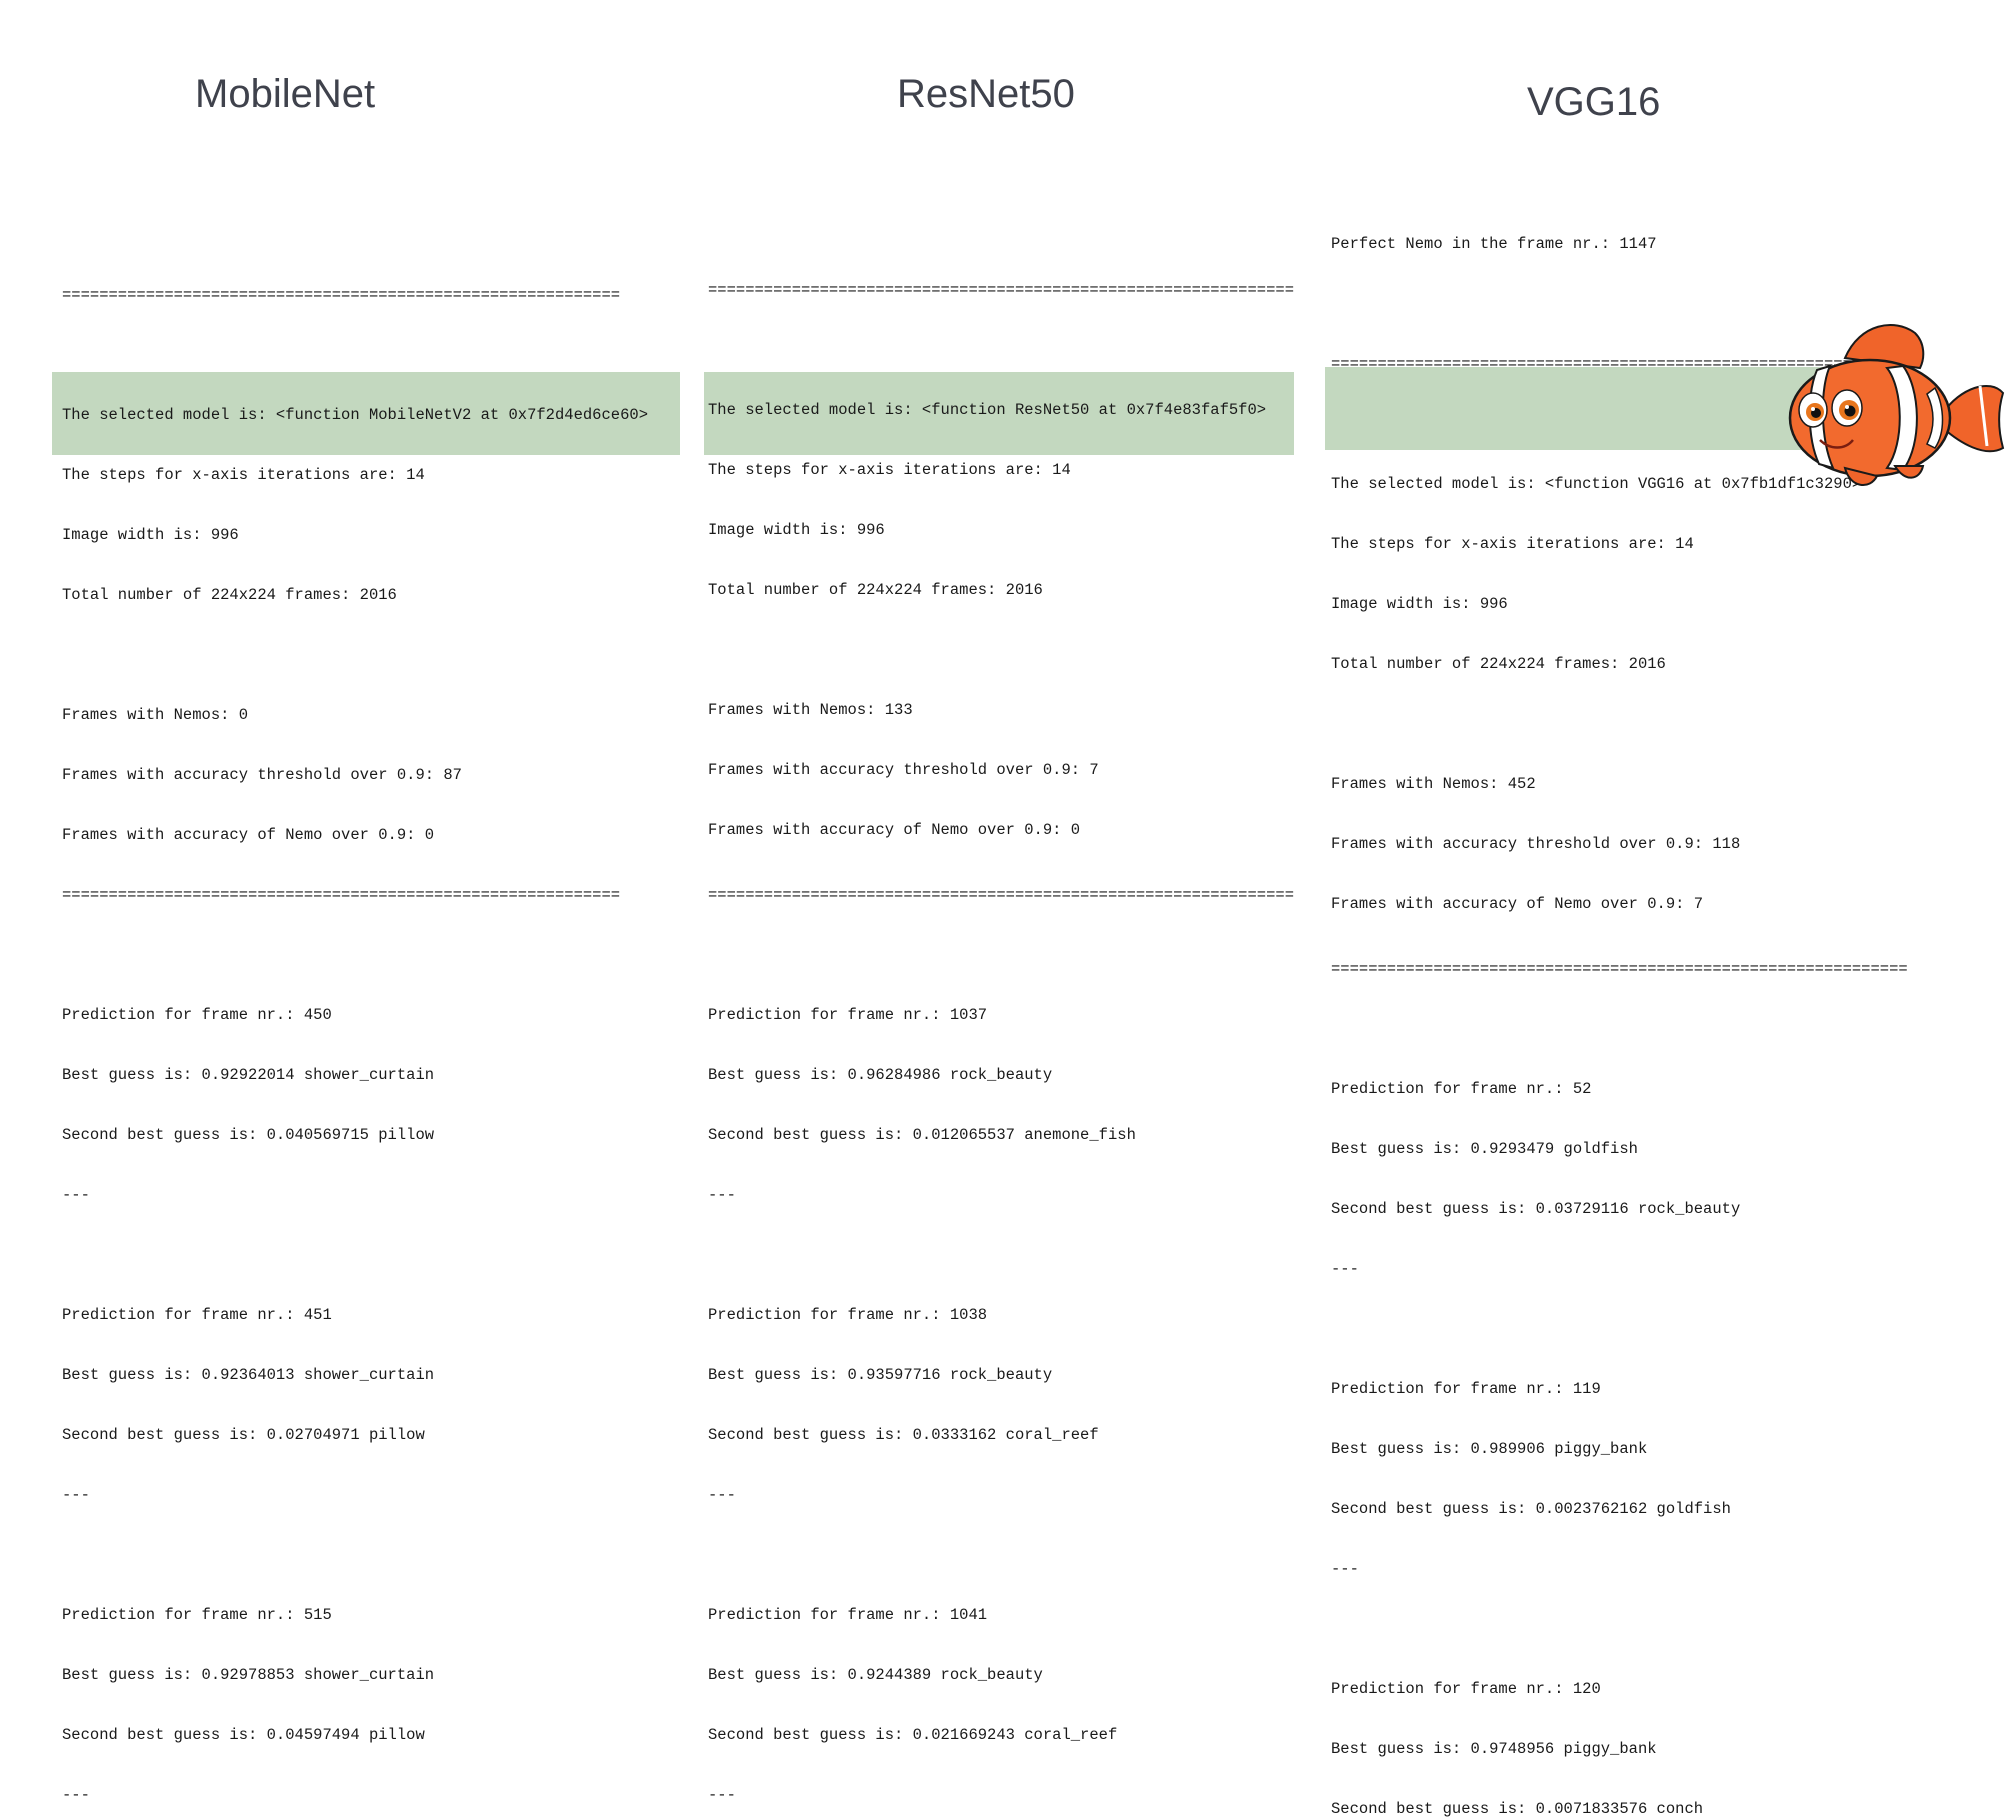  I want to click on prediction-best: Best guess is: 0.92978853 shower_curtain, so click(248, 1675).